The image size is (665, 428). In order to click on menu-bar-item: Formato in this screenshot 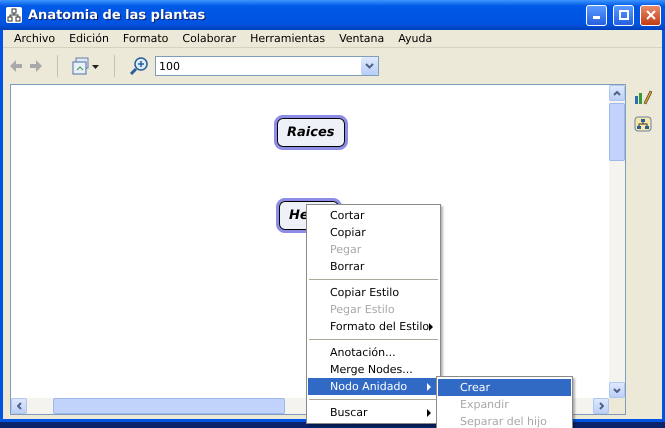, I will do `click(146, 38)`.